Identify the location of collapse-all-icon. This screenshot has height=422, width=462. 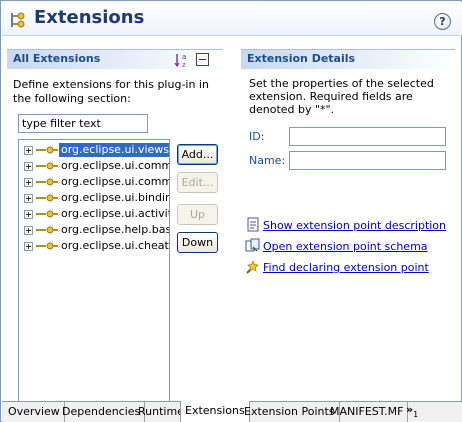
(202, 59).